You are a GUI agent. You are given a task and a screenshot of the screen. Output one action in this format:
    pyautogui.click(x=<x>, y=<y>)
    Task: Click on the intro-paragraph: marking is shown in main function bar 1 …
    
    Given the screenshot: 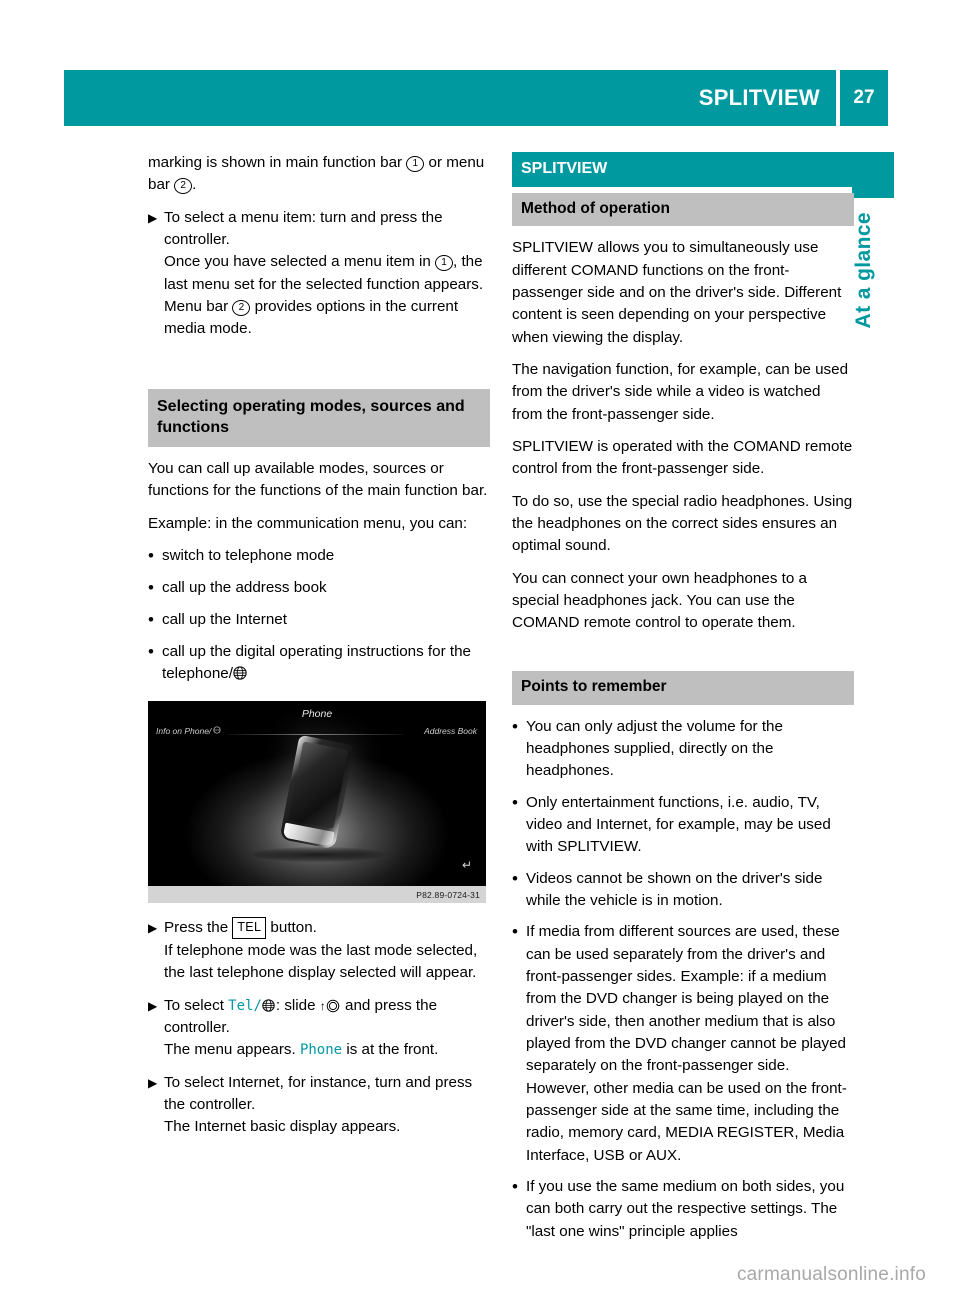 What is the action you would take?
    pyautogui.click(x=319, y=174)
    